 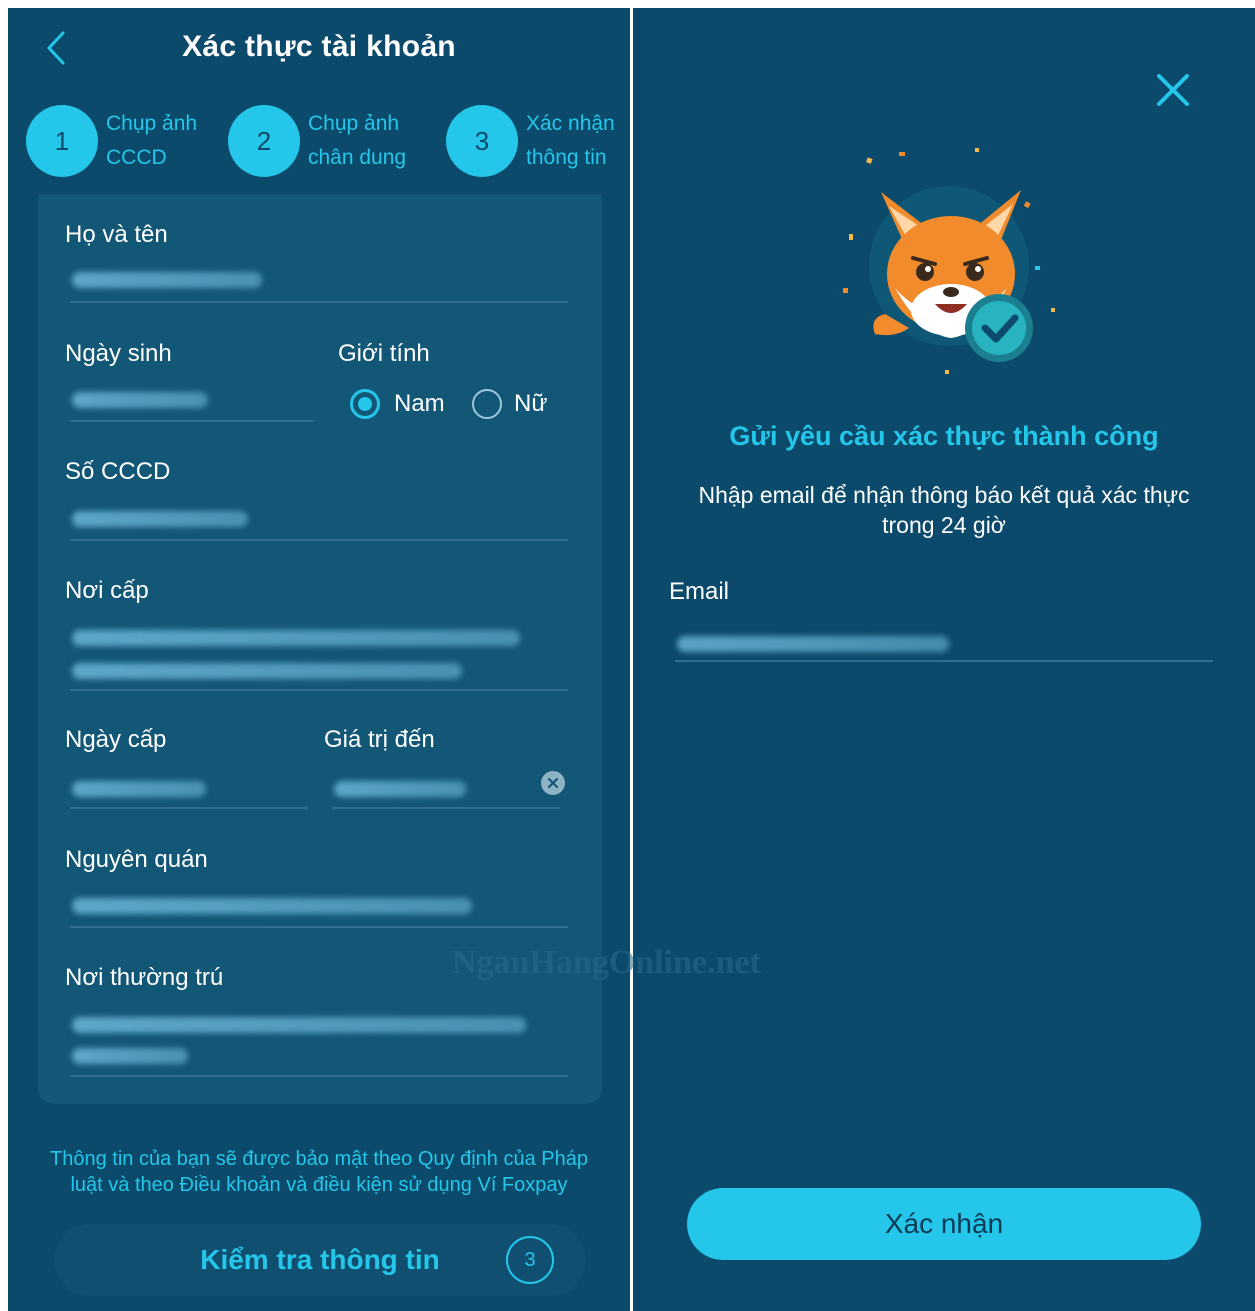 What do you see at coordinates (400, 789) in the screenshot?
I see `expiry-value-redacted` at bounding box center [400, 789].